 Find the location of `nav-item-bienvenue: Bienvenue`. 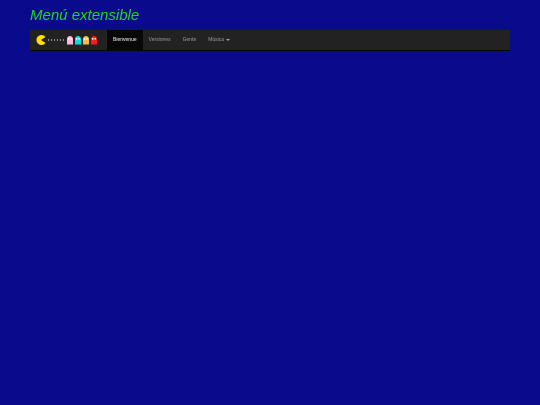

nav-item-bienvenue: Bienvenue is located at coordinates (125, 40).